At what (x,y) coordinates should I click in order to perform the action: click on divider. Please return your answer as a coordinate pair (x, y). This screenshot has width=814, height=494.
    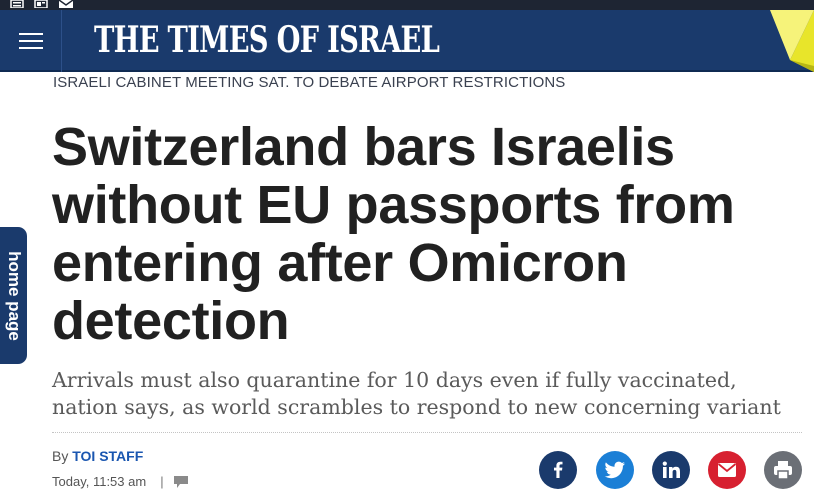
    Looking at the image, I should click on (427, 432).